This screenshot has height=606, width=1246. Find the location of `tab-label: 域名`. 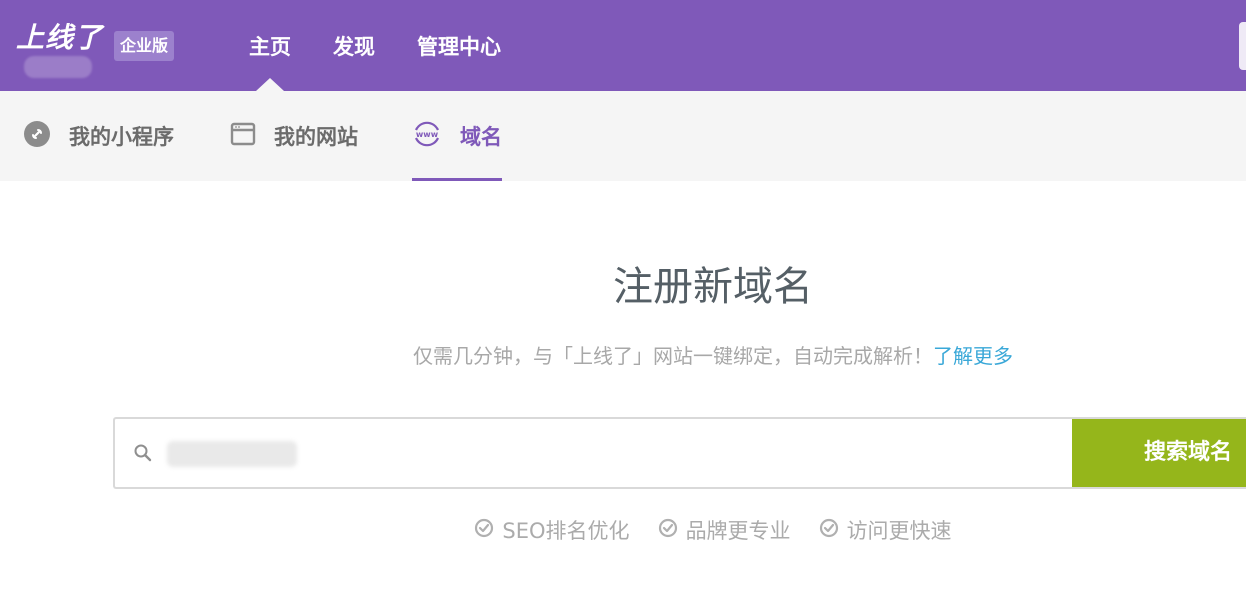

tab-label: 域名 is located at coordinates (481, 137).